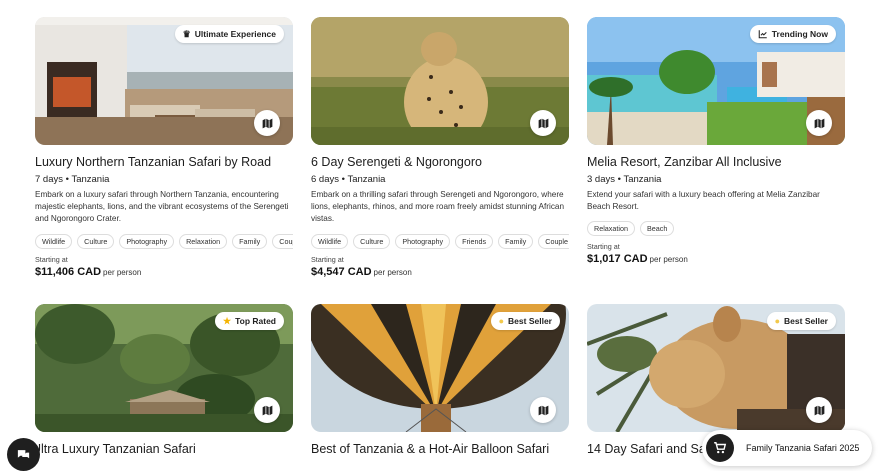  Describe the element at coordinates (348, 179) in the screenshot. I see `tour-meta: 6 days • Tanzania` at that location.